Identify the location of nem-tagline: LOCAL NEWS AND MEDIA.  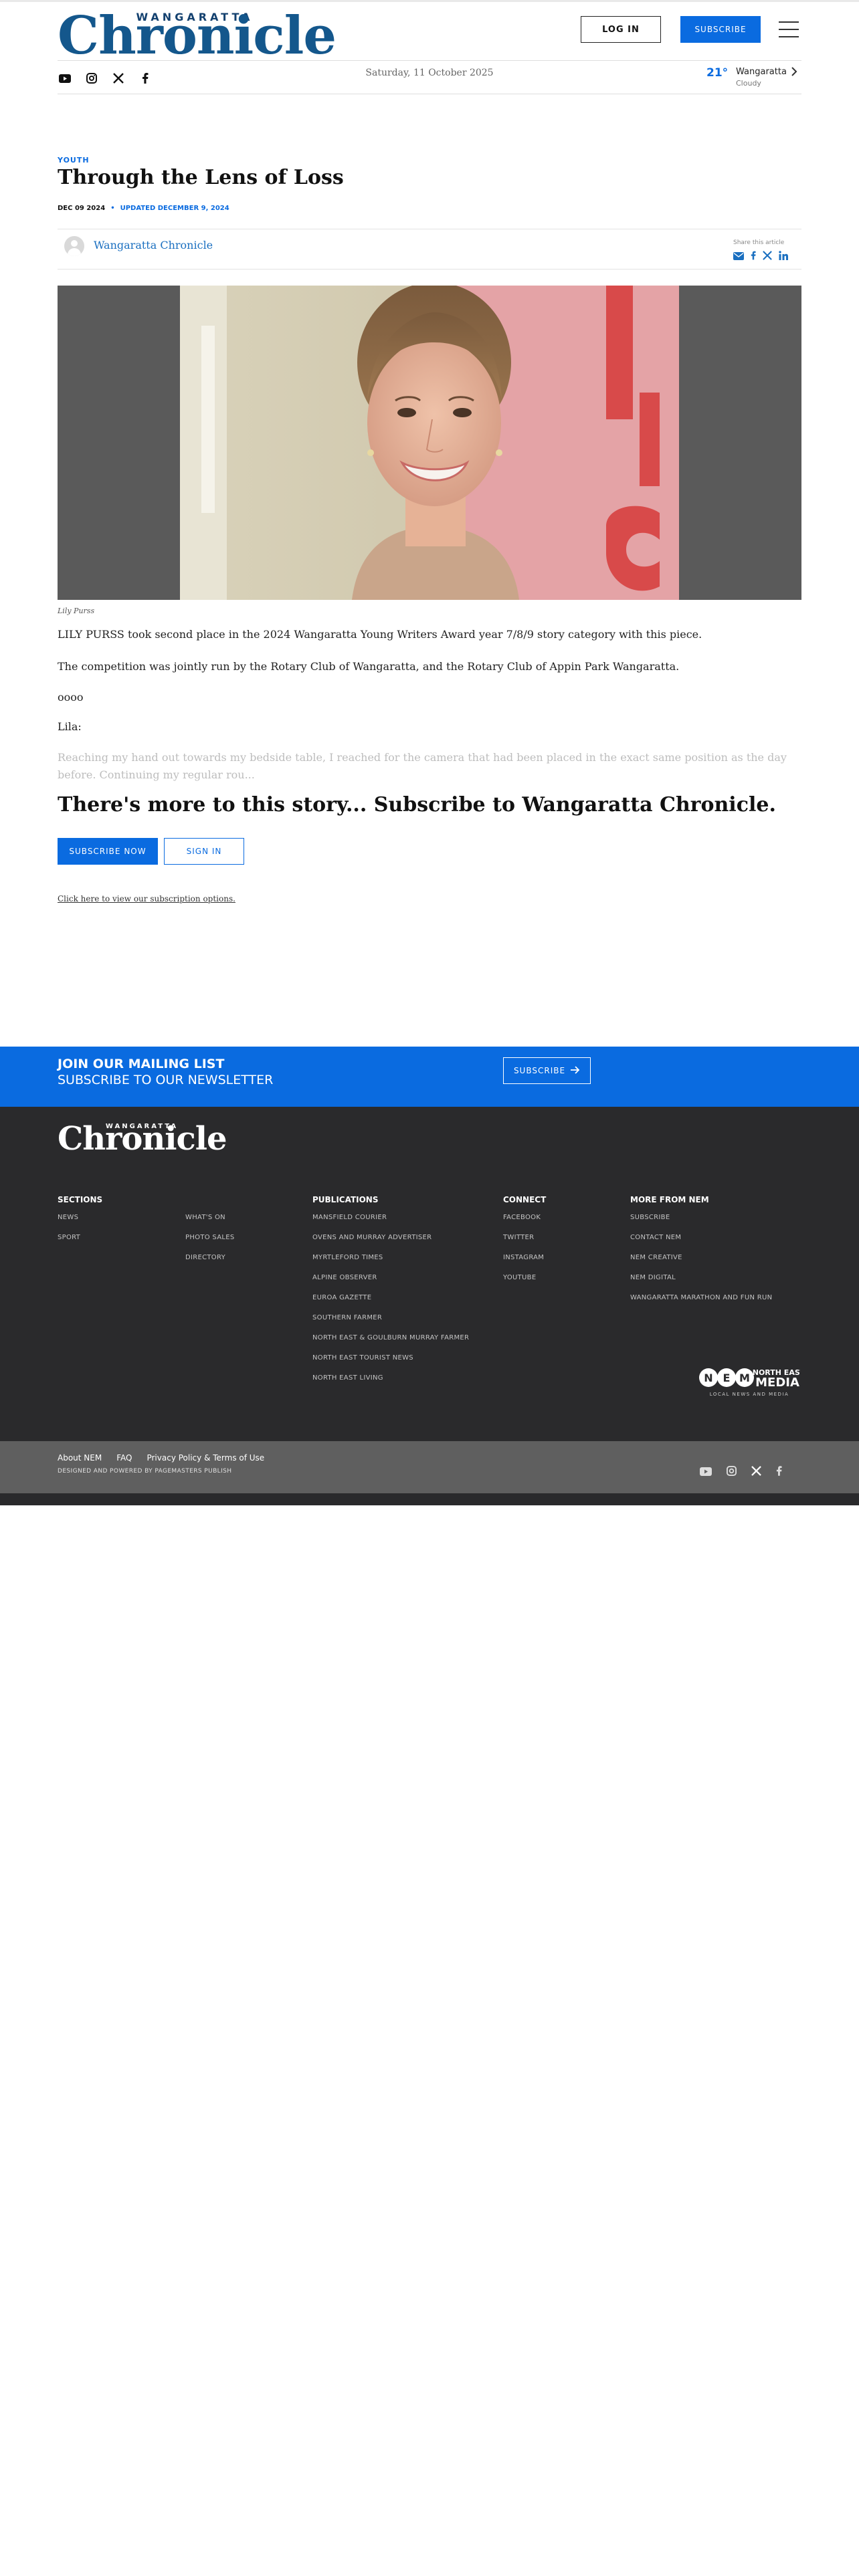
(750, 1394).